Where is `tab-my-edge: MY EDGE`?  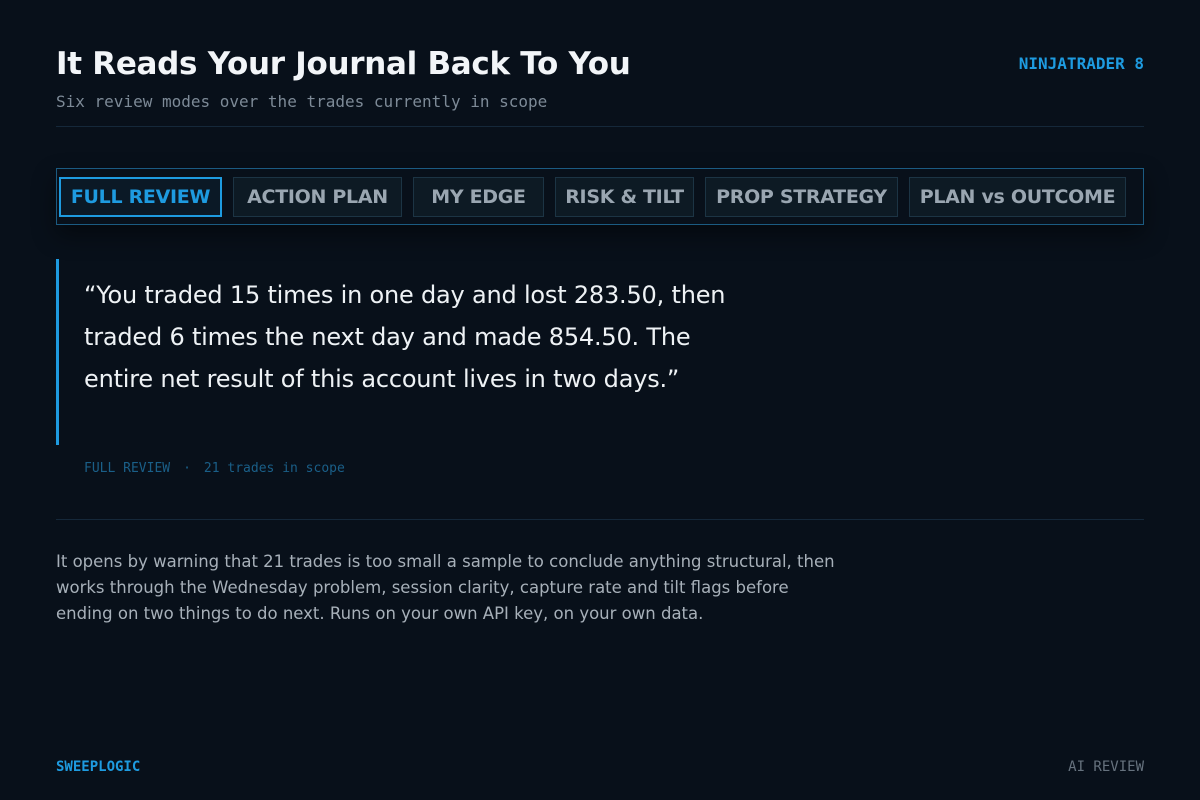
tab-my-edge: MY EDGE is located at coordinates (478, 196).